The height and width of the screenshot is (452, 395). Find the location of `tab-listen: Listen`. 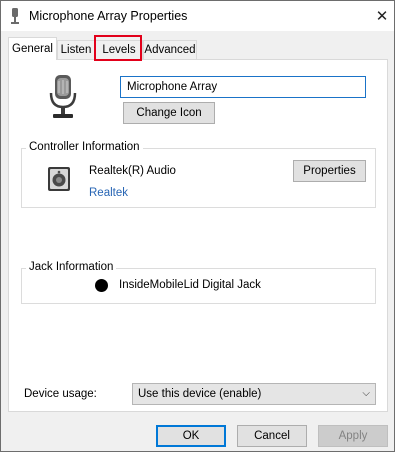

tab-listen: Listen is located at coordinates (76, 49).